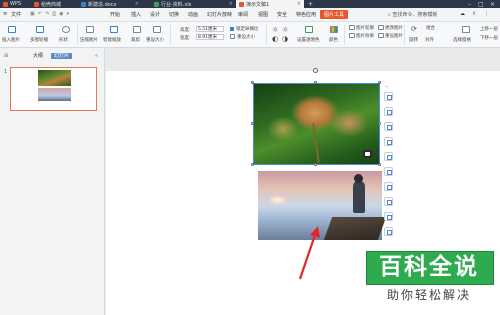 This screenshot has width=500, height=315. I want to click on color-icon, so click(334, 29).